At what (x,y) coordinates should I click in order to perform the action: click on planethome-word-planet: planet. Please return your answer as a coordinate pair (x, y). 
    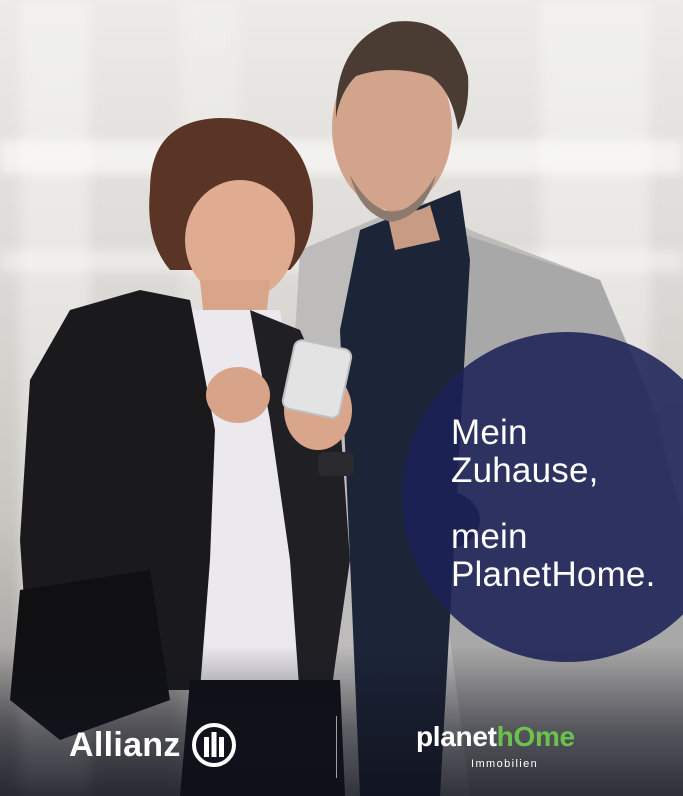
    Looking at the image, I should click on (456, 736).